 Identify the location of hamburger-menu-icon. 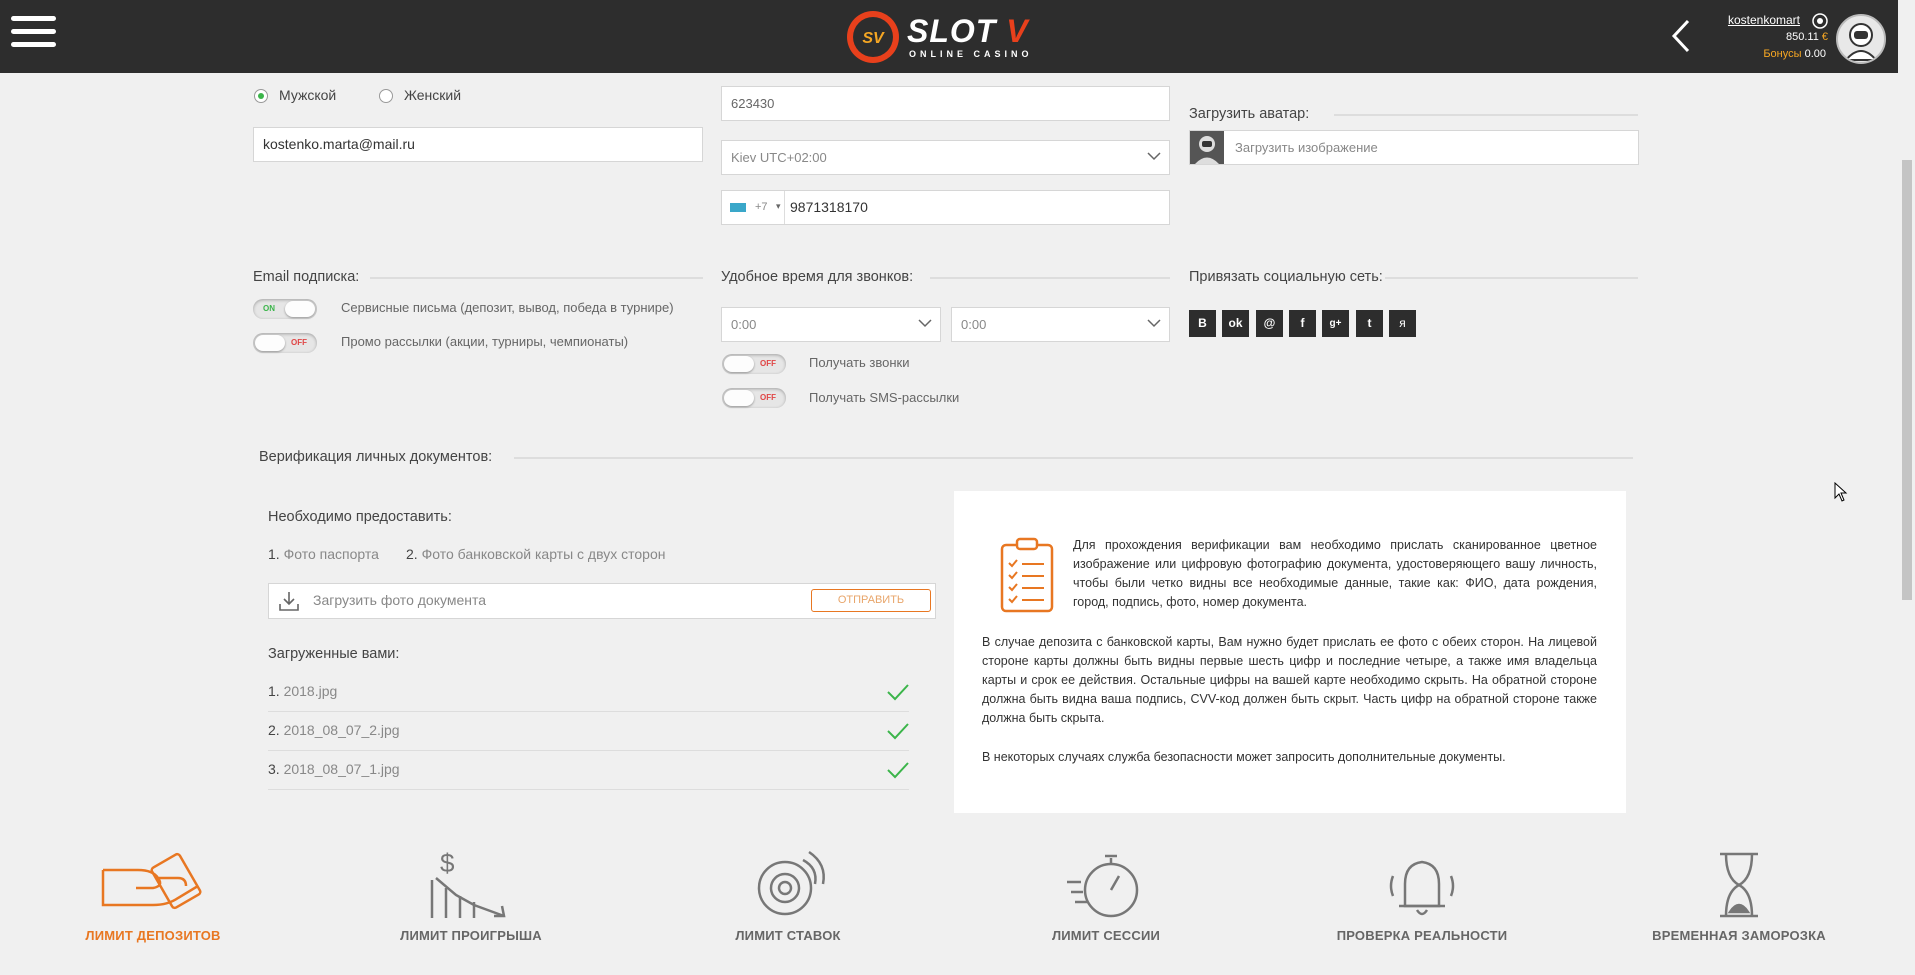
(33, 36).